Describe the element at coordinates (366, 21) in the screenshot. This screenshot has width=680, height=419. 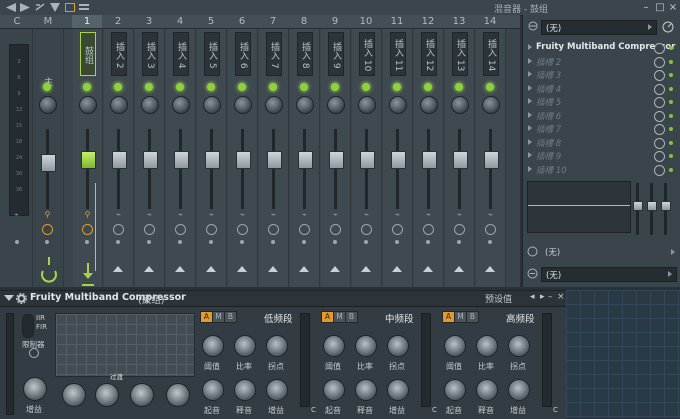
I see `channel-number: 10` at that location.